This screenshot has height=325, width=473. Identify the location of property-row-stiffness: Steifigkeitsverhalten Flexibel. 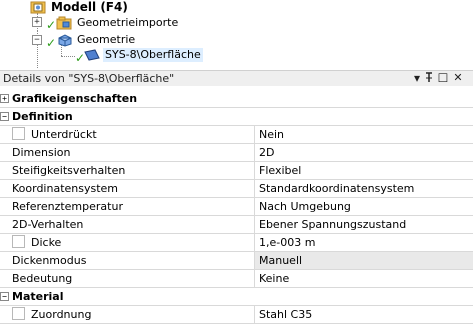
(236, 171).